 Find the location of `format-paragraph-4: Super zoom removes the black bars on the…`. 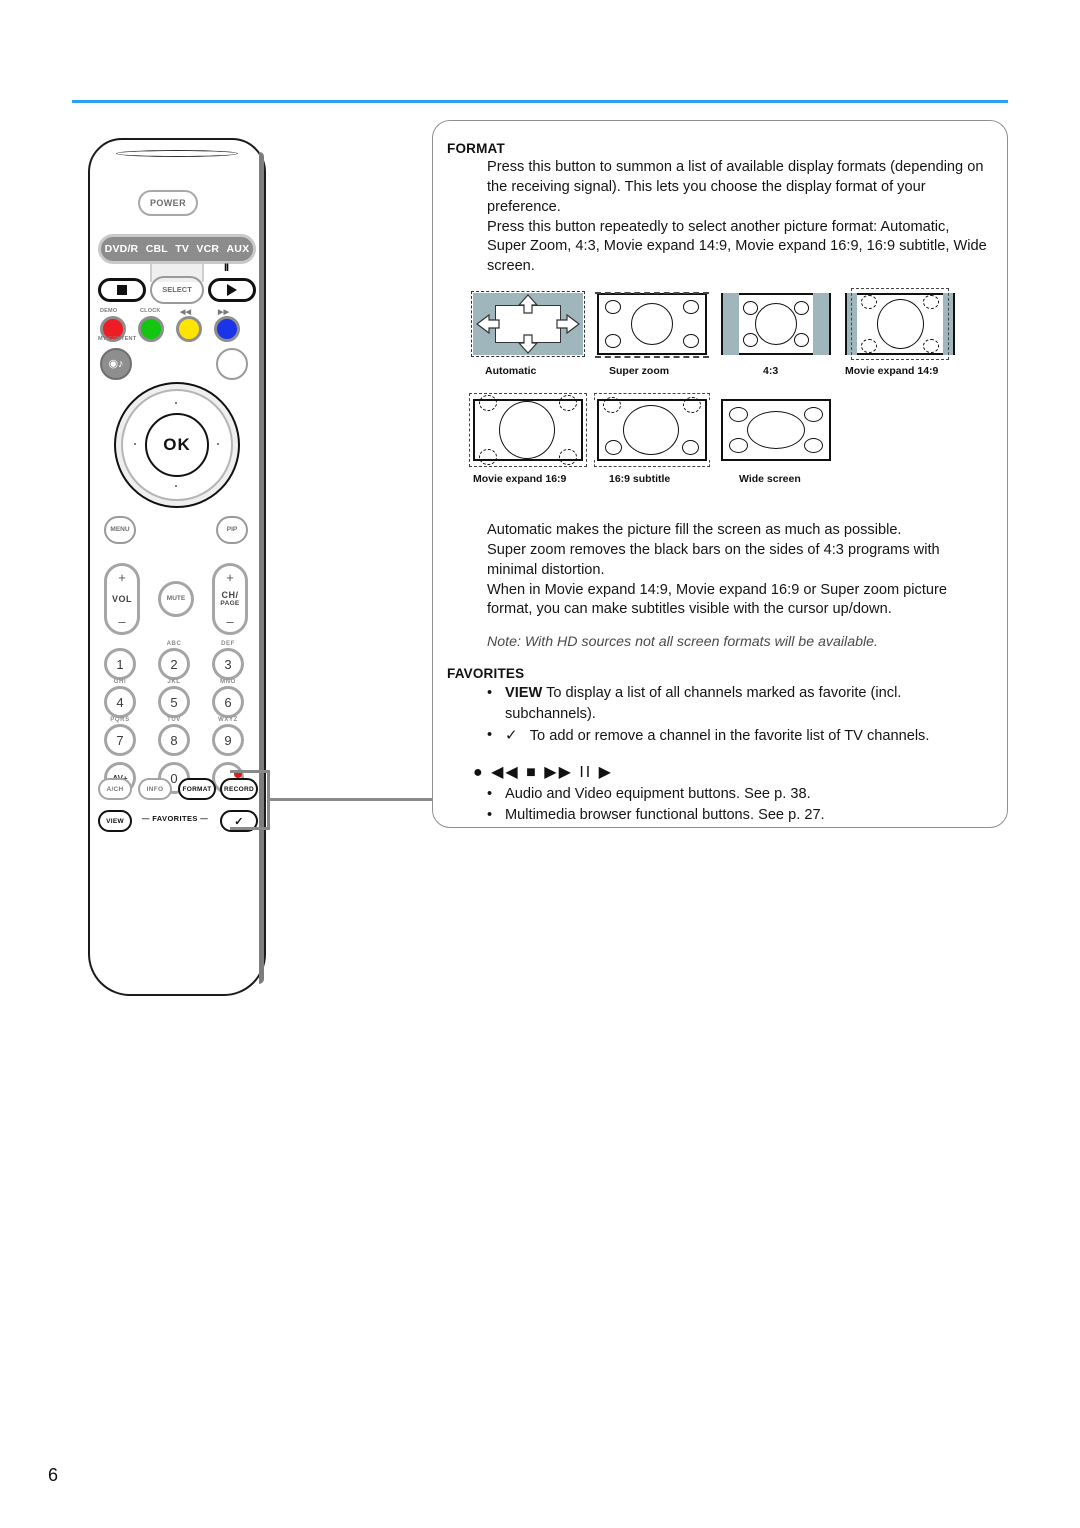

format-paragraph-4: Super zoom removes the black bars on the… is located at coordinates (713, 559).